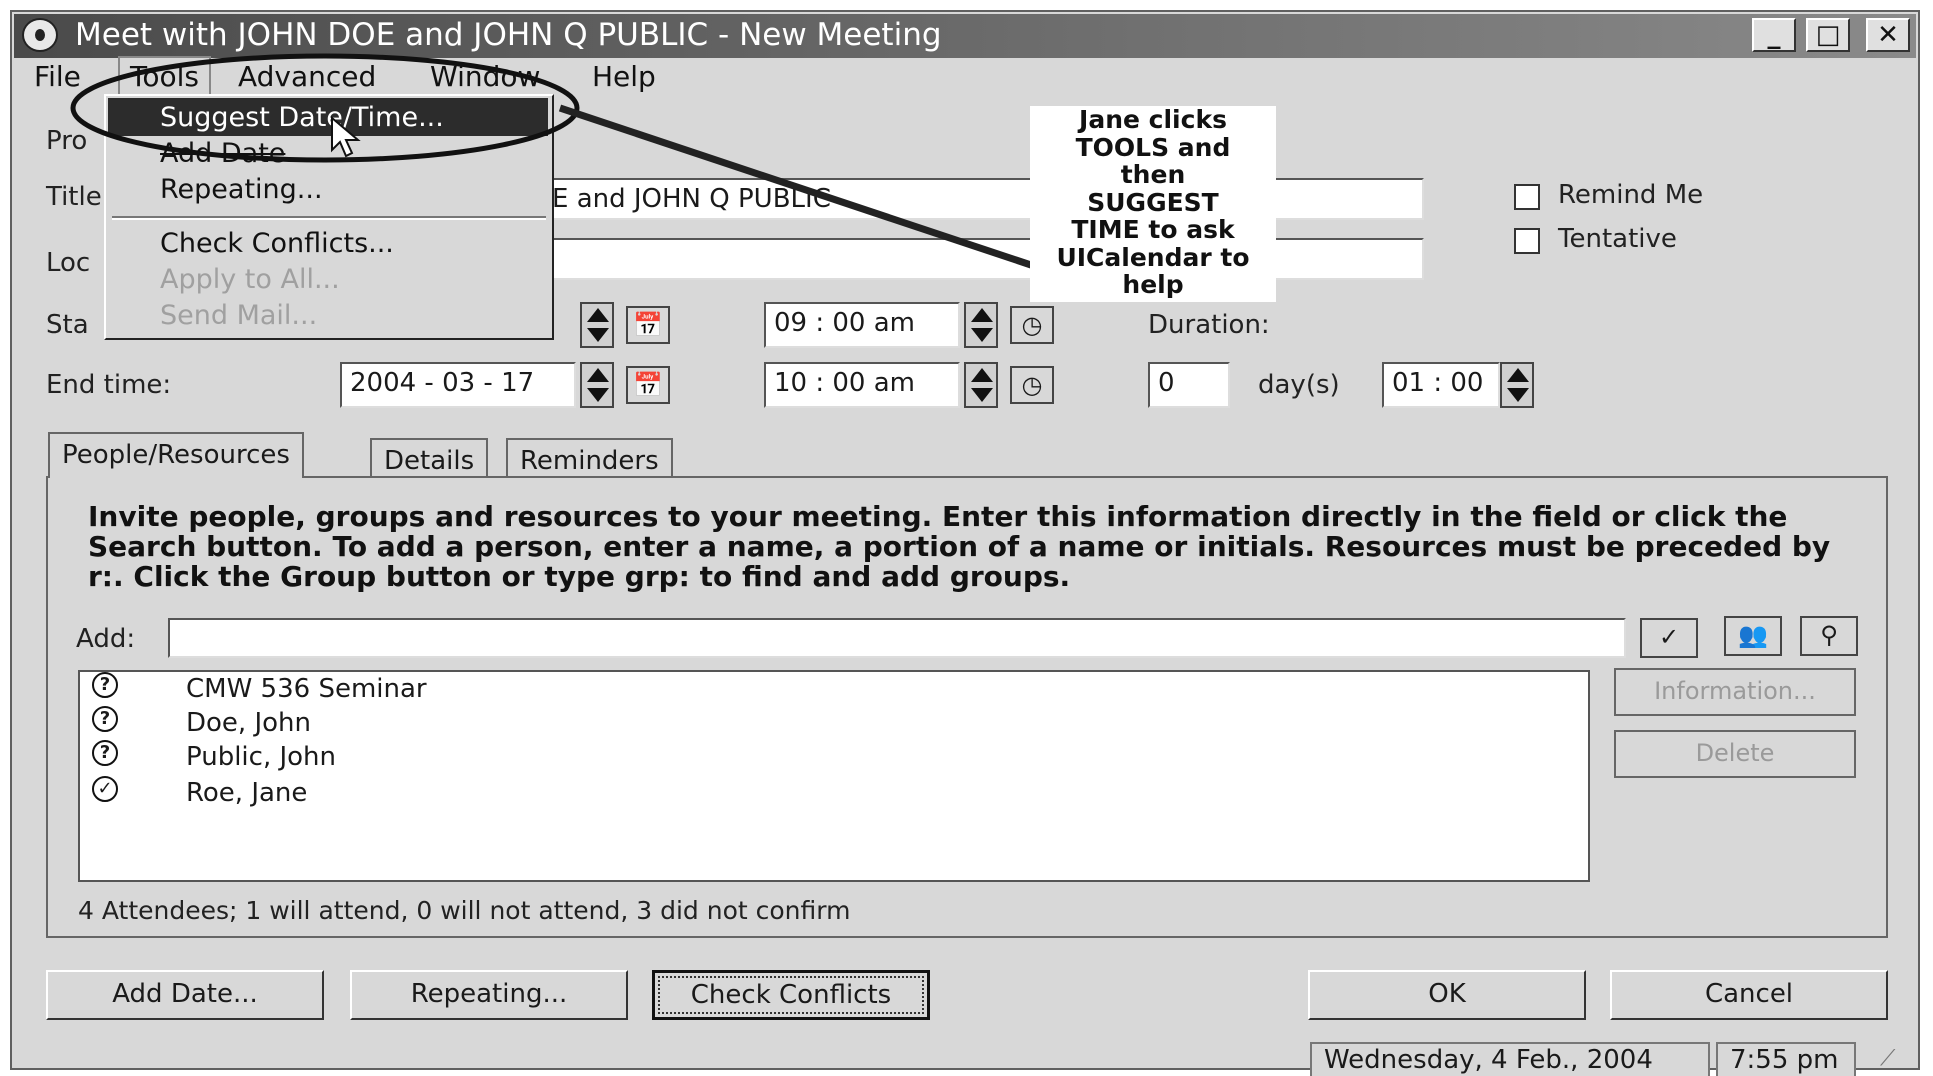 The image size is (1933, 1076). Describe the element at coordinates (800, 188) in the screenshot. I see `callout-pointer-line` at that location.